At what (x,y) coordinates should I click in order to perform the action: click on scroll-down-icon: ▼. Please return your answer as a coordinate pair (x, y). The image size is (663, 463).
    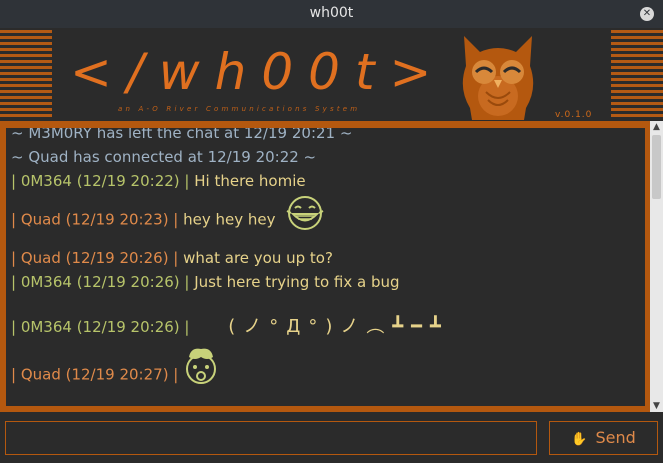
    Looking at the image, I should click on (656, 406).